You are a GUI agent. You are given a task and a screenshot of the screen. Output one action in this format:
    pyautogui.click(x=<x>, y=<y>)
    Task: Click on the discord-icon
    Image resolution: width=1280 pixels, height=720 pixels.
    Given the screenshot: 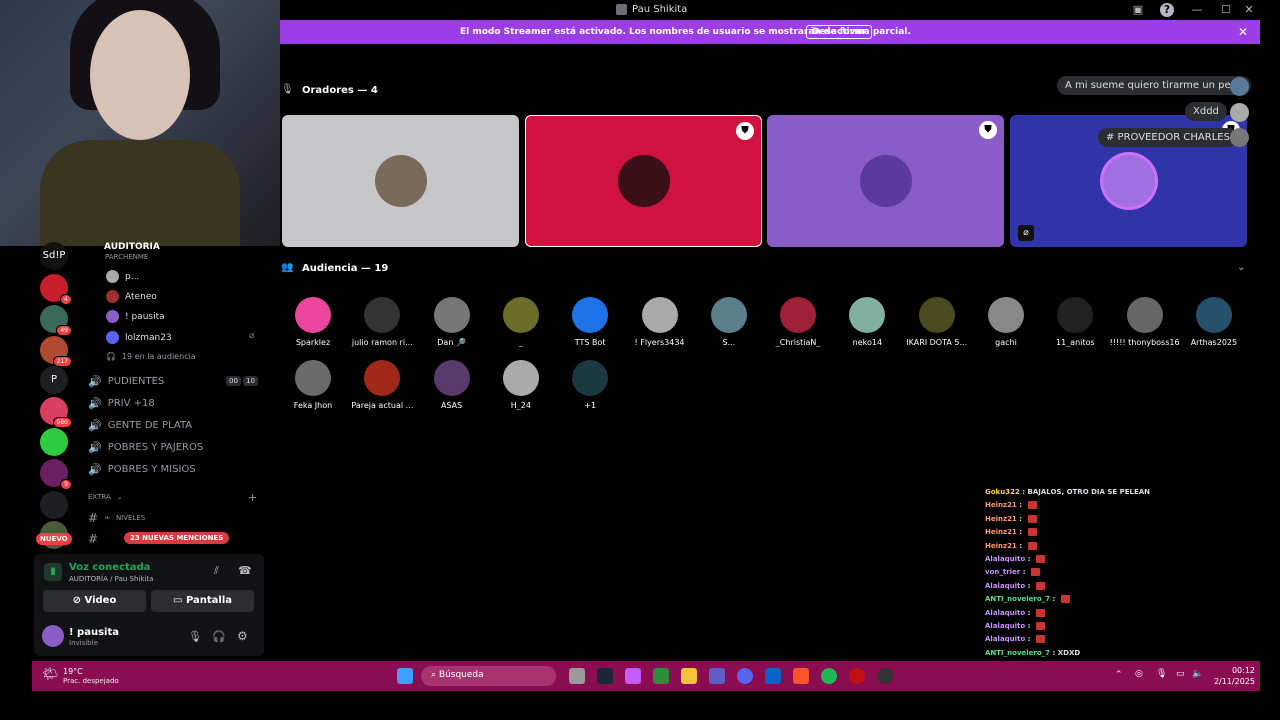 What is the action you would take?
    pyautogui.click(x=745, y=676)
    